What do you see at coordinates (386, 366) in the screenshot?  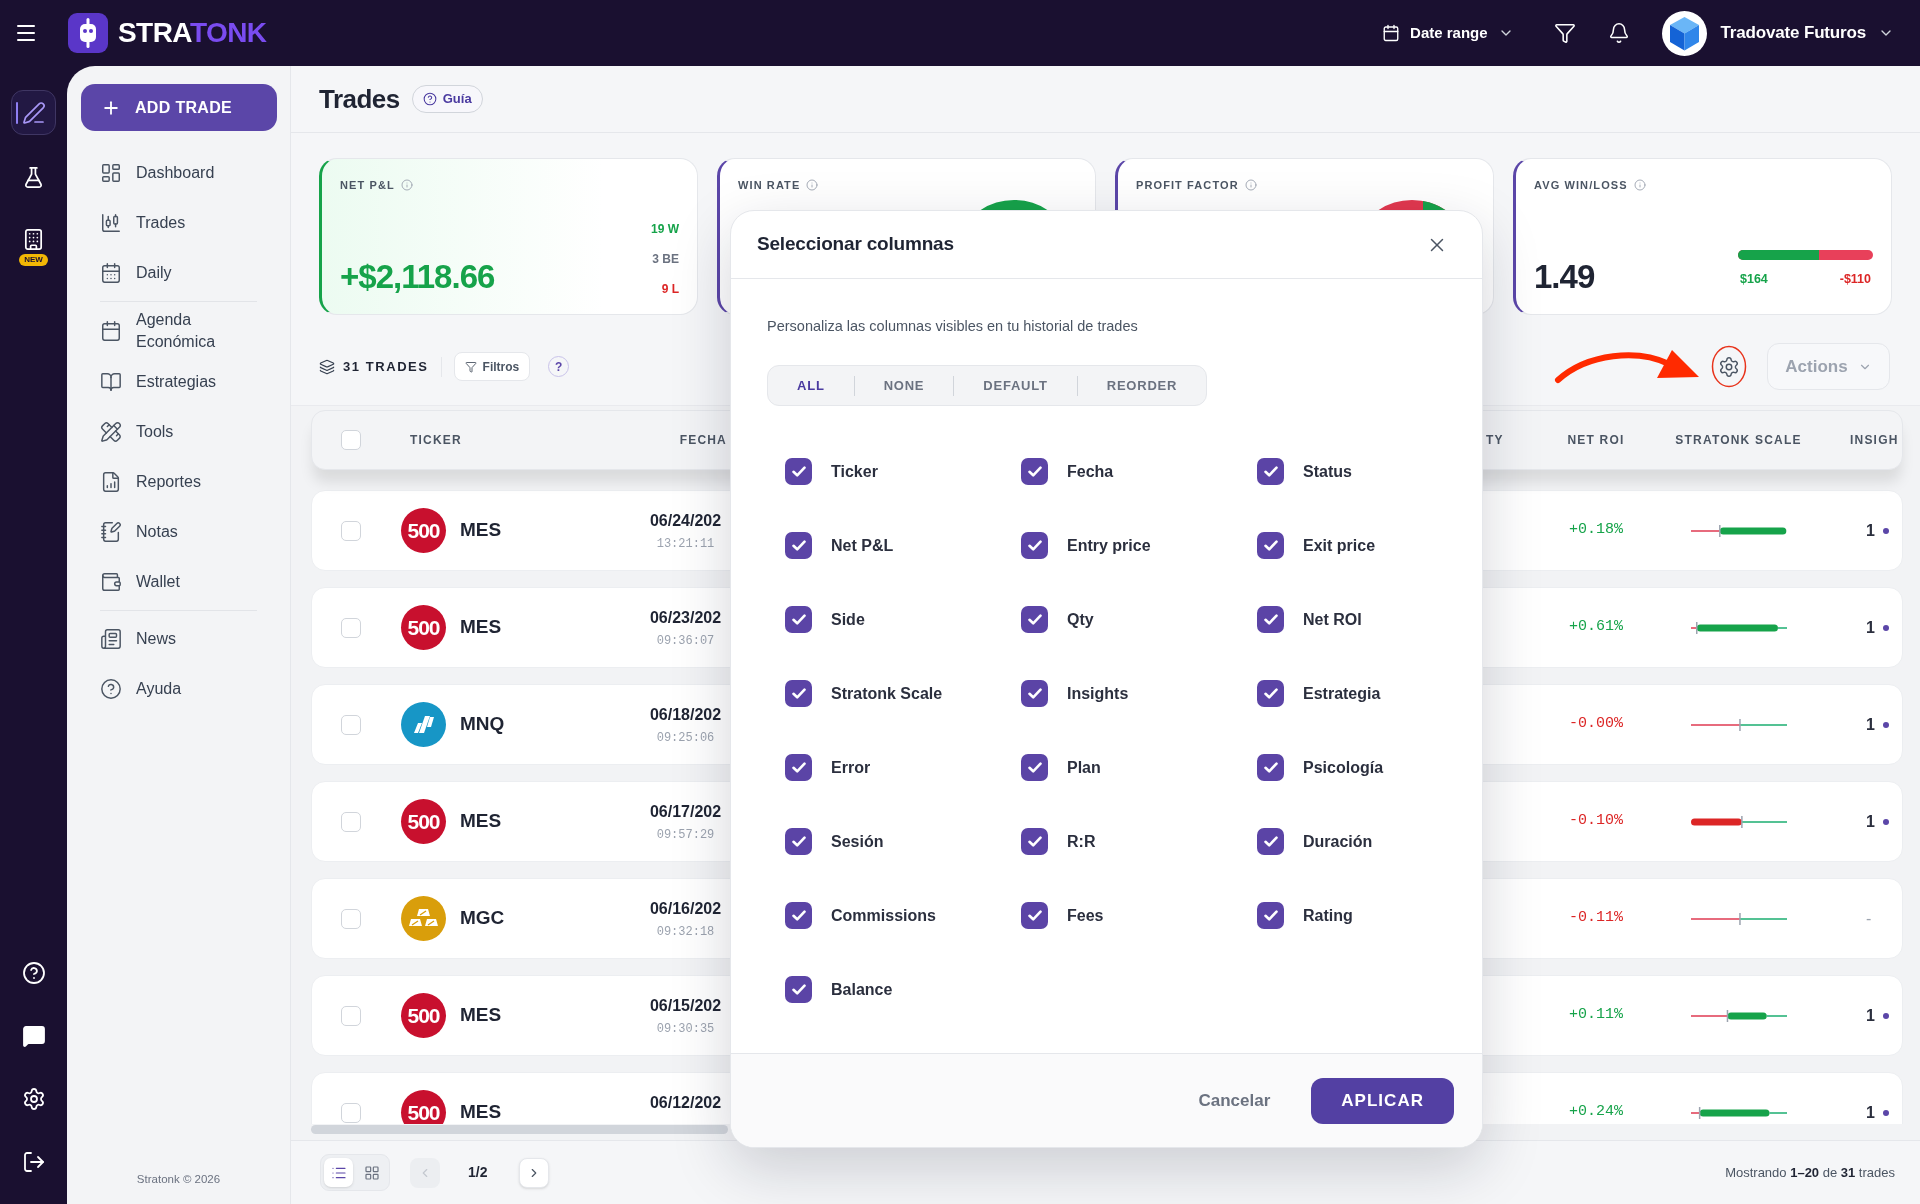 I see `trade-count: 31 TRADES` at bounding box center [386, 366].